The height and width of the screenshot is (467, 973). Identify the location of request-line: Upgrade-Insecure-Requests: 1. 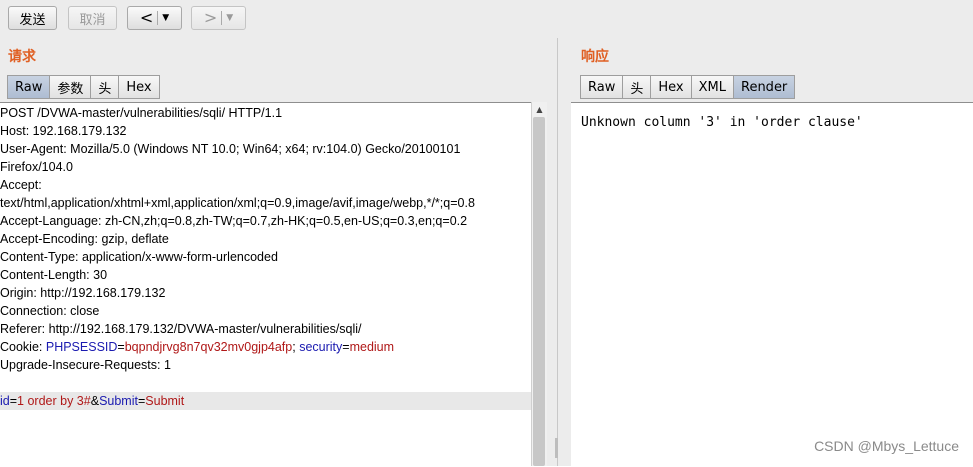
(85, 365).